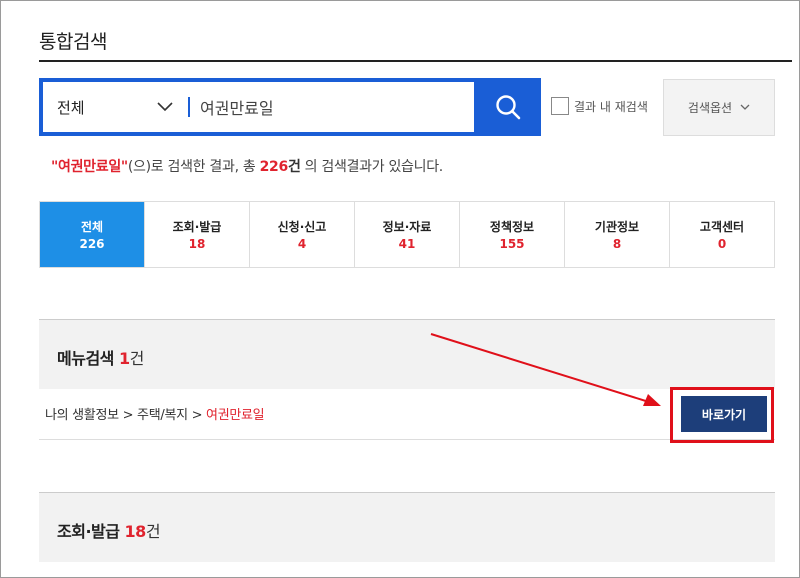 The width and height of the screenshot is (800, 578). What do you see at coordinates (611, 106) in the screenshot?
I see `refine-search-label: 결과 내 재검색` at bounding box center [611, 106].